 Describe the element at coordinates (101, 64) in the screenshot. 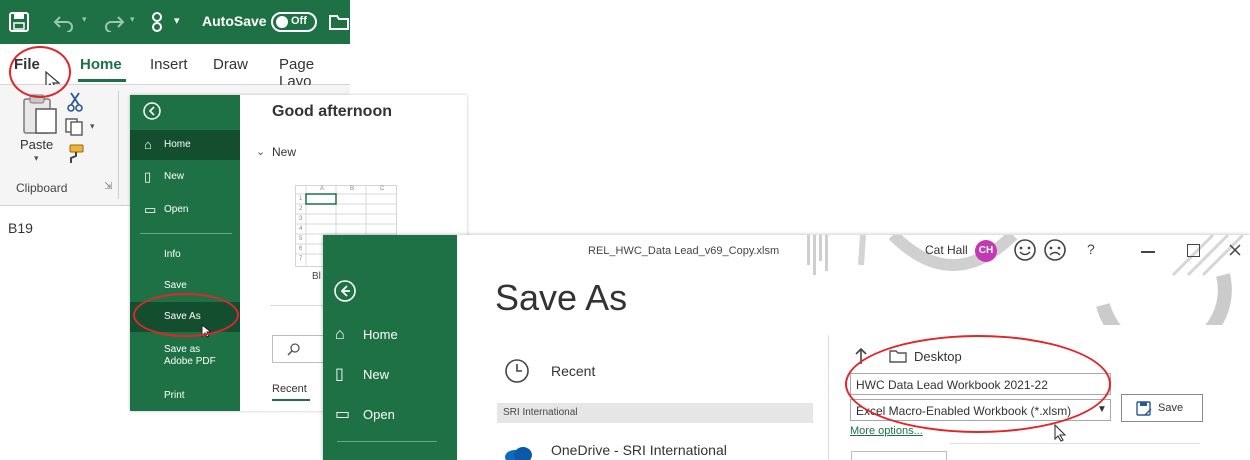

I see `tab-home: Home` at that location.